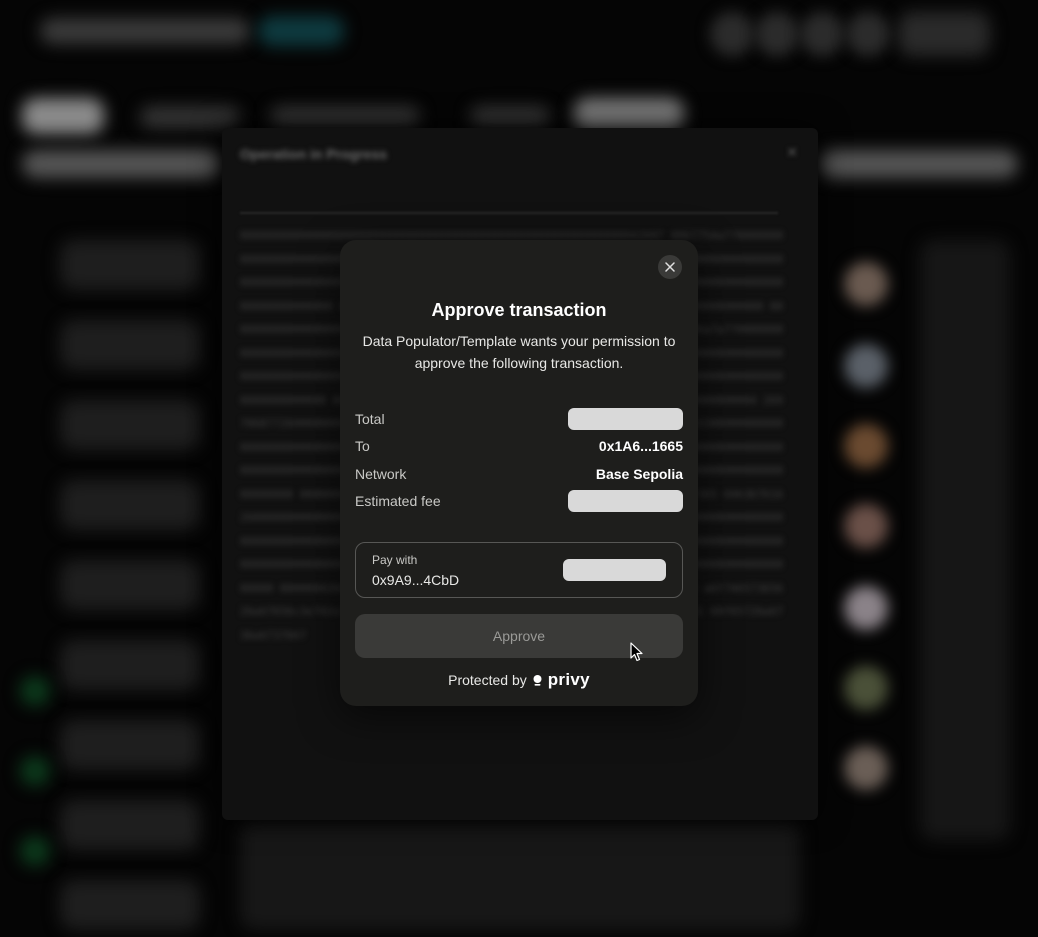 This screenshot has width=1038, height=937. What do you see at coordinates (362, 446) in the screenshot?
I see `to-label: To` at bounding box center [362, 446].